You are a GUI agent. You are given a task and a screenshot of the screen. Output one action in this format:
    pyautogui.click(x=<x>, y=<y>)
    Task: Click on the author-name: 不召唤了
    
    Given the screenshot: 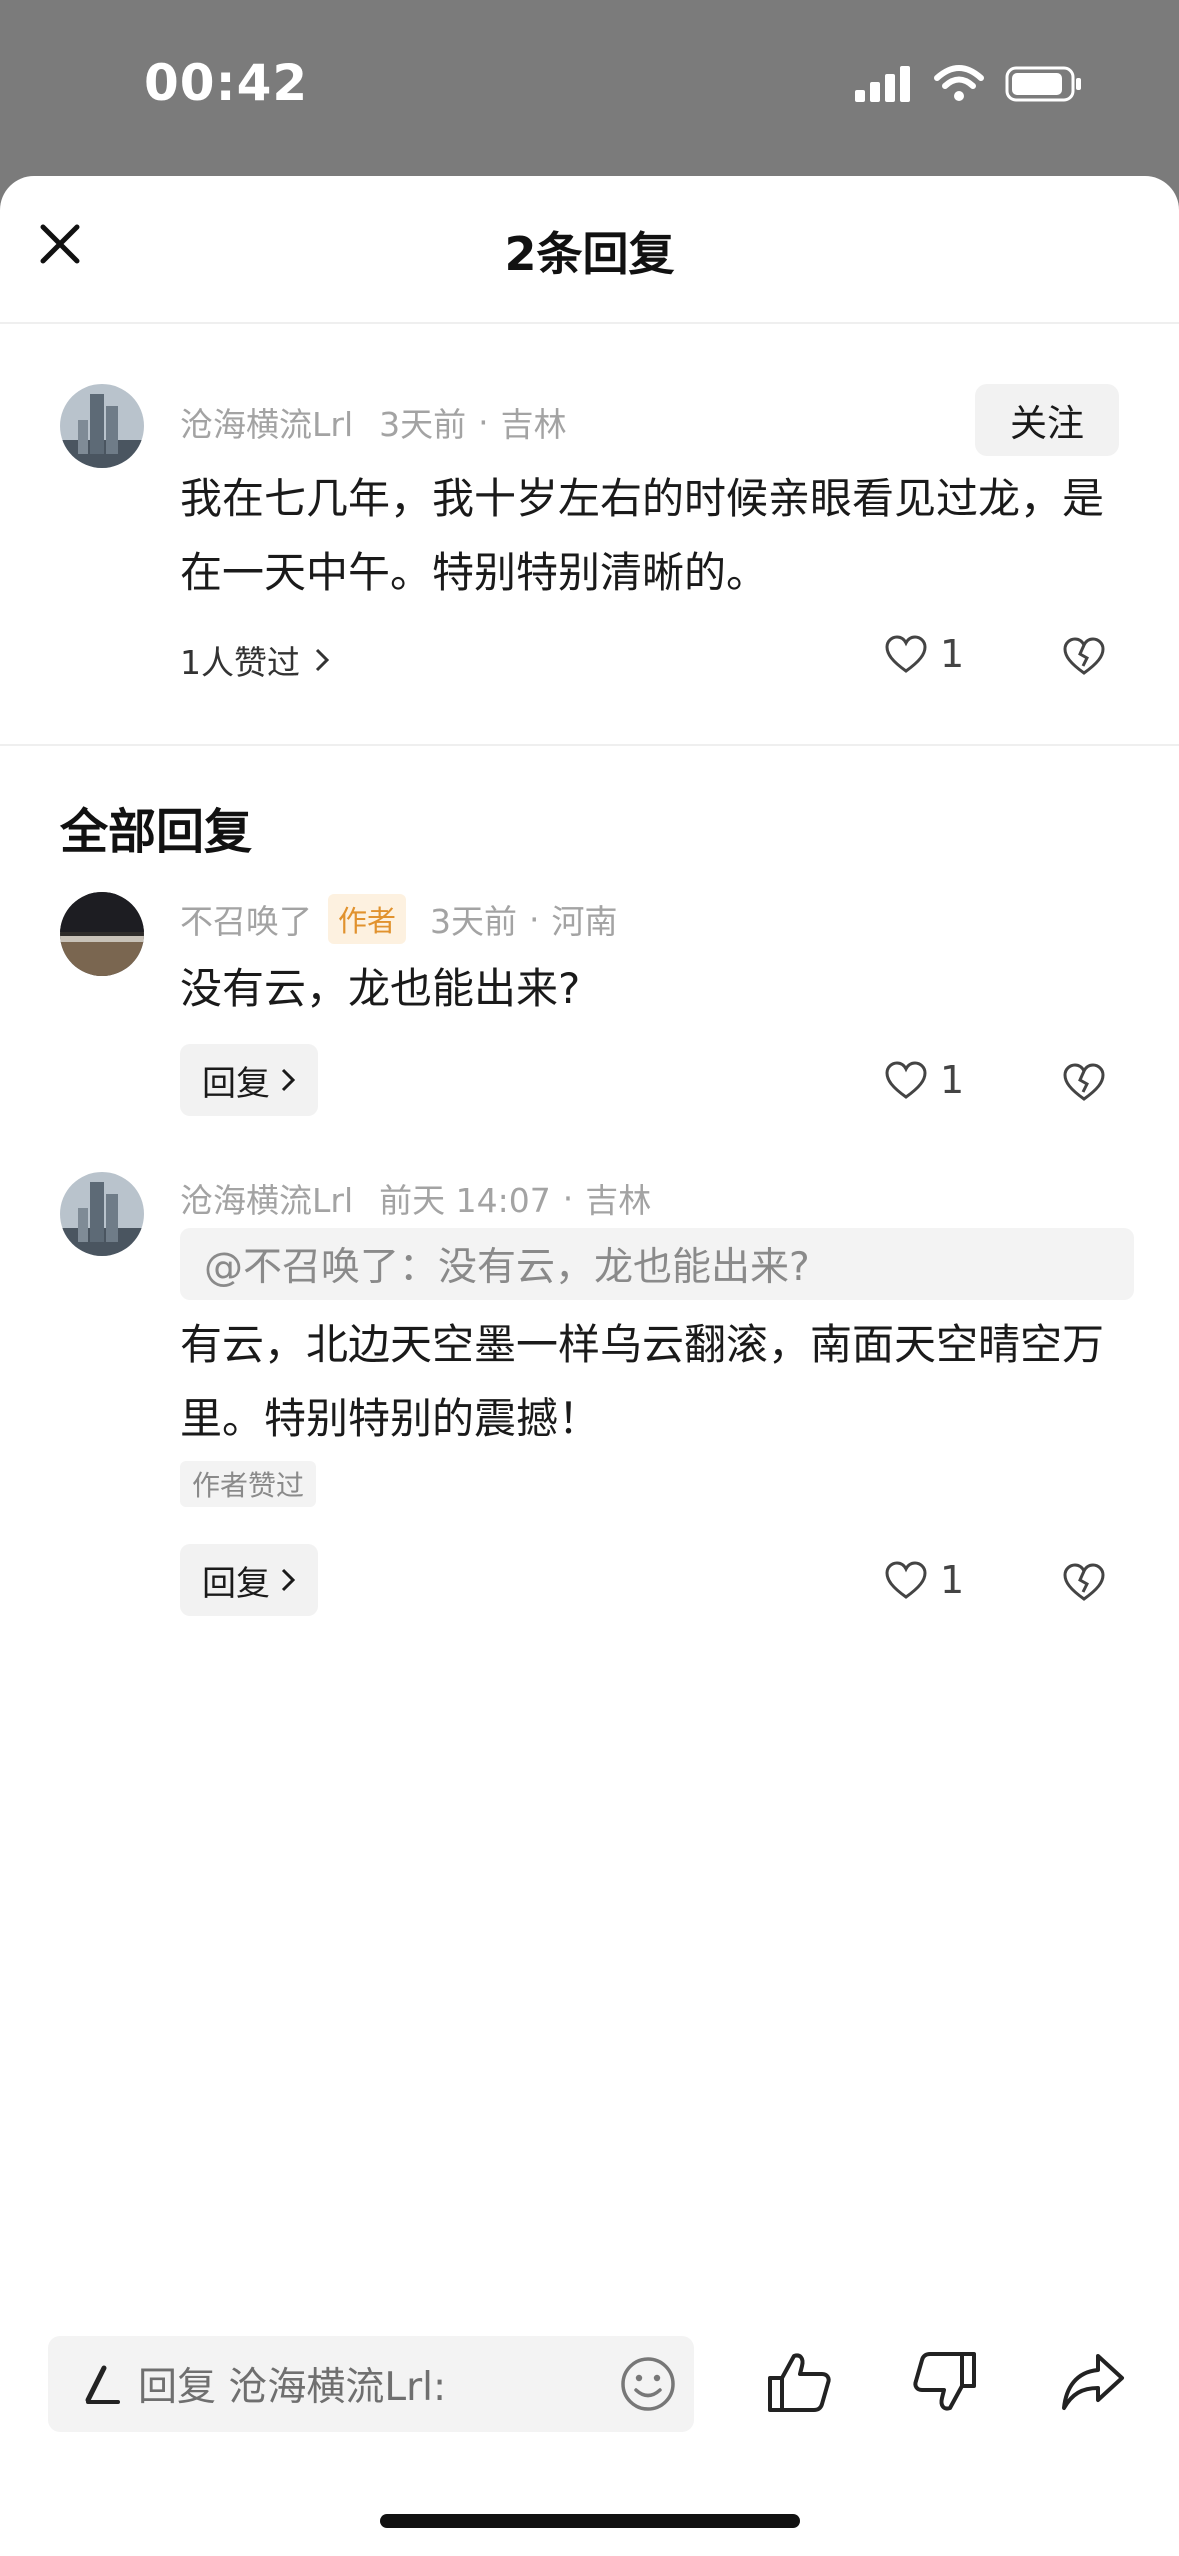 What is the action you would take?
    pyautogui.click(x=246, y=919)
    